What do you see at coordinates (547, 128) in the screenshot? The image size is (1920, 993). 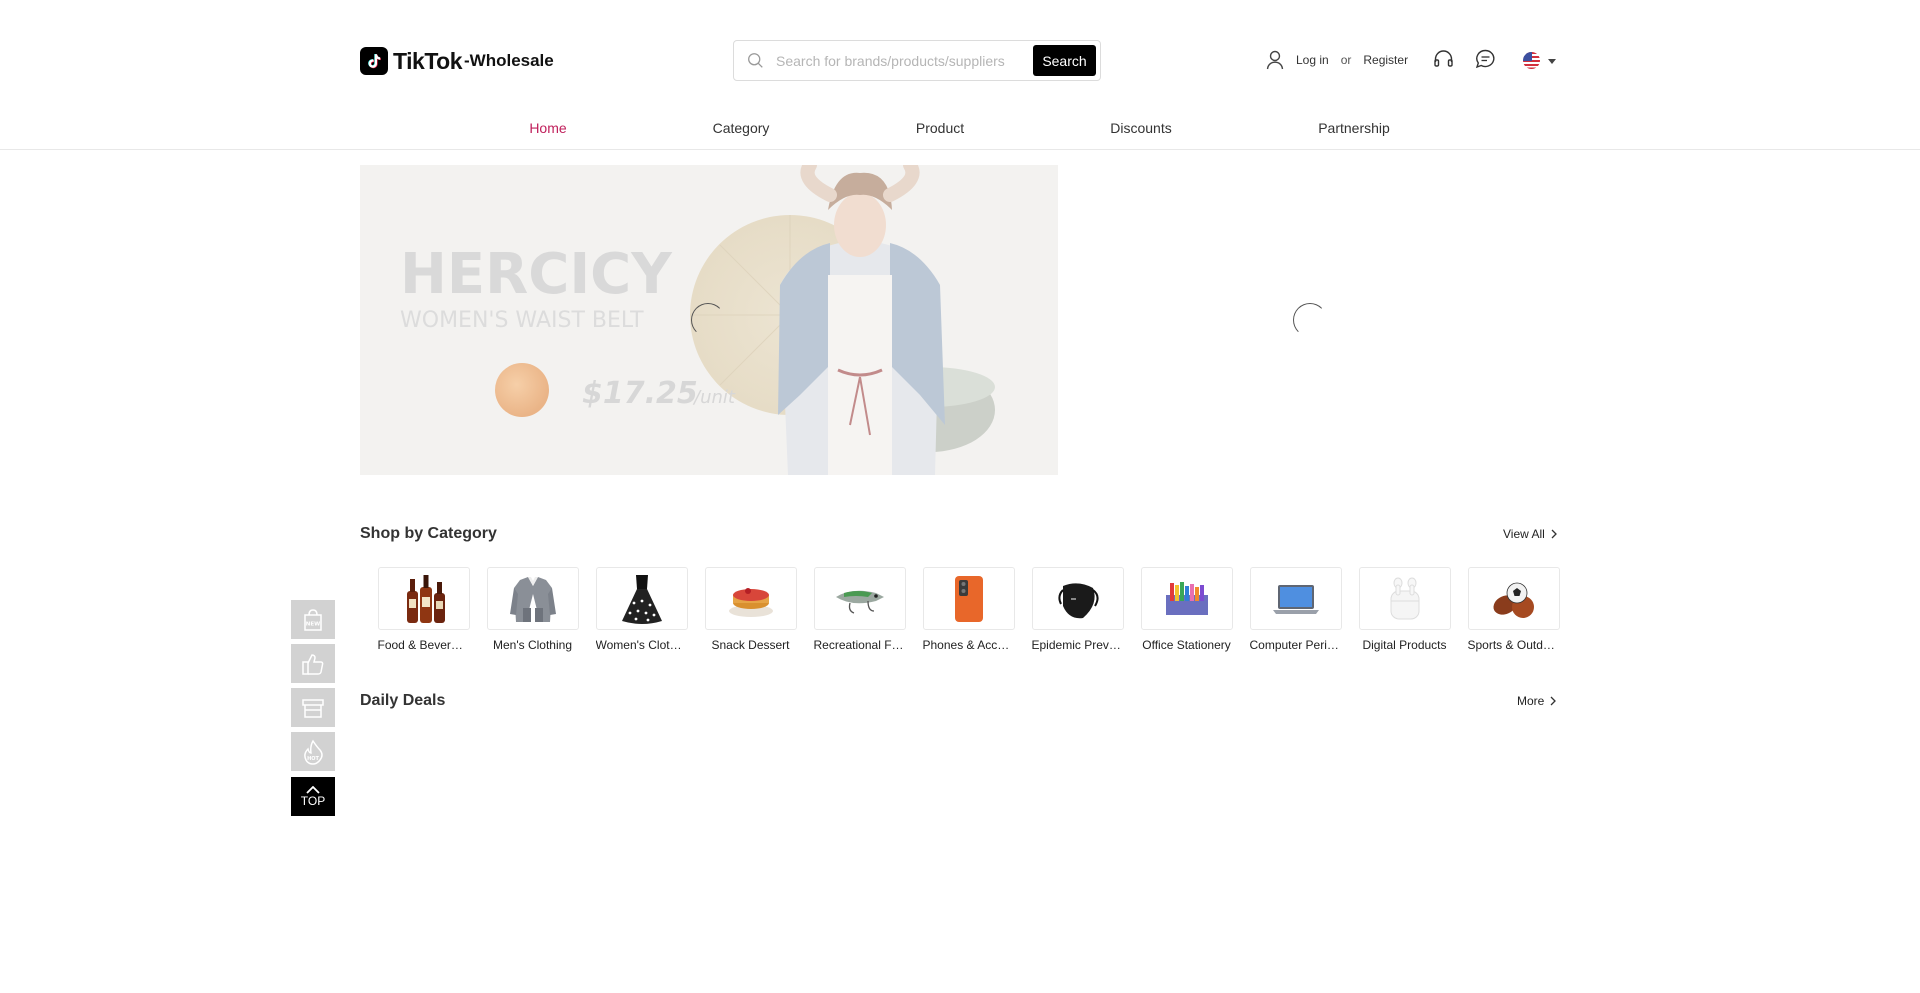 I see `nav-home: Home` at bounding box center [547, 128].